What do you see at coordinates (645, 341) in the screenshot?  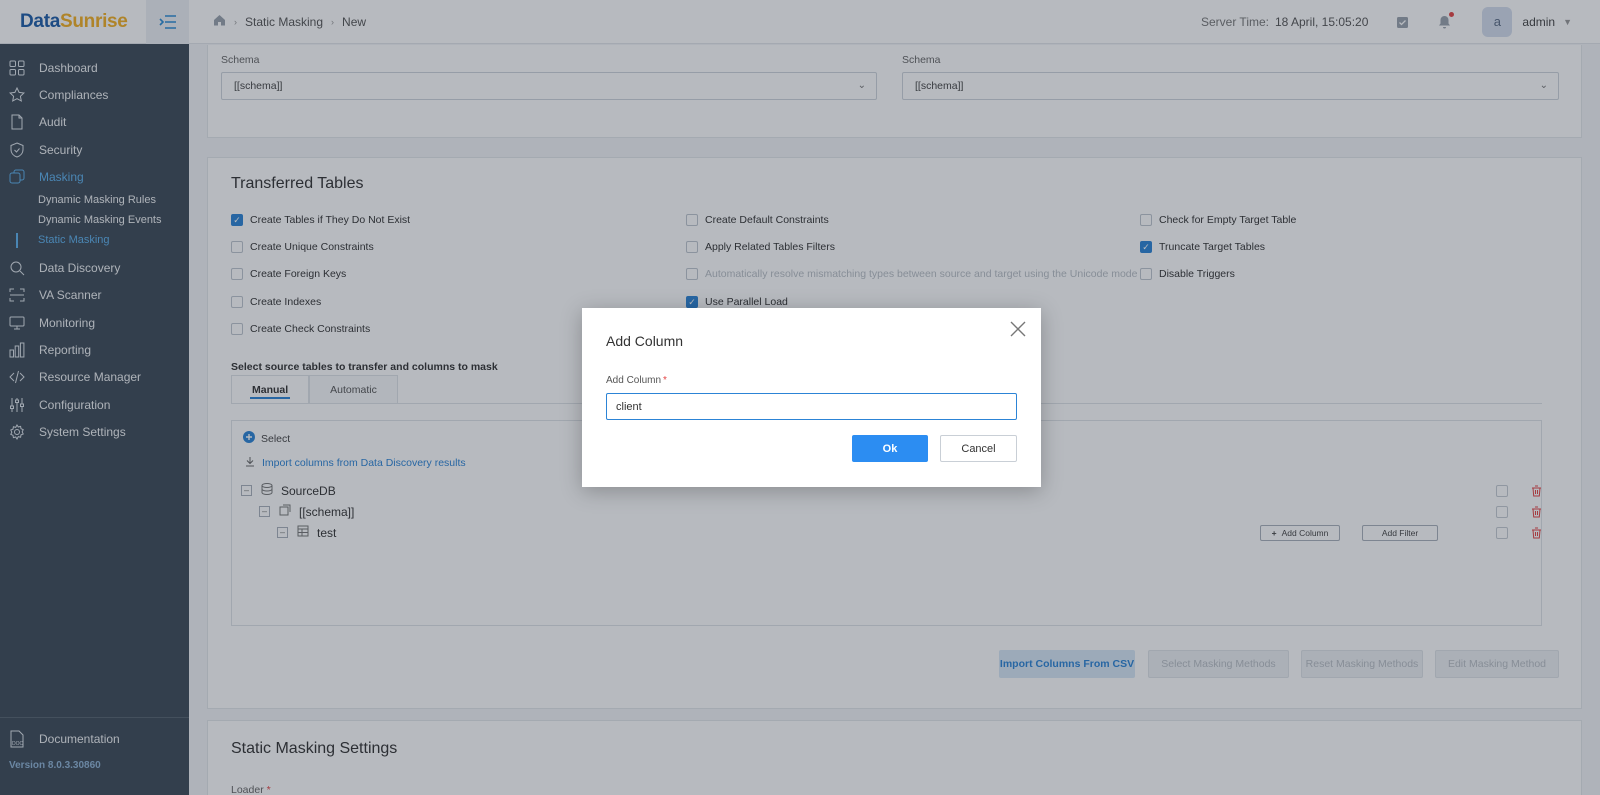 I see `dialog-title: Add Column` at bounding box center [645, 341].